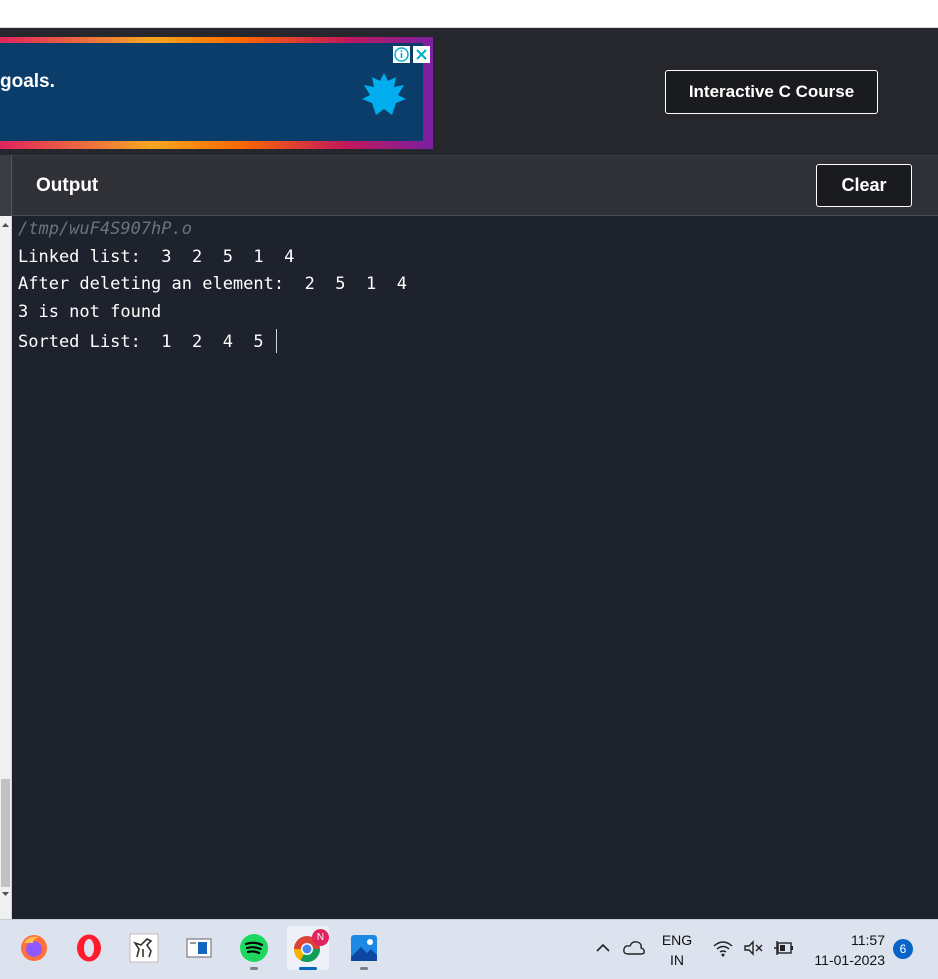 This screenshot has height=979, width=938. I want to click on taskbar-spotify, so click(254, 948).